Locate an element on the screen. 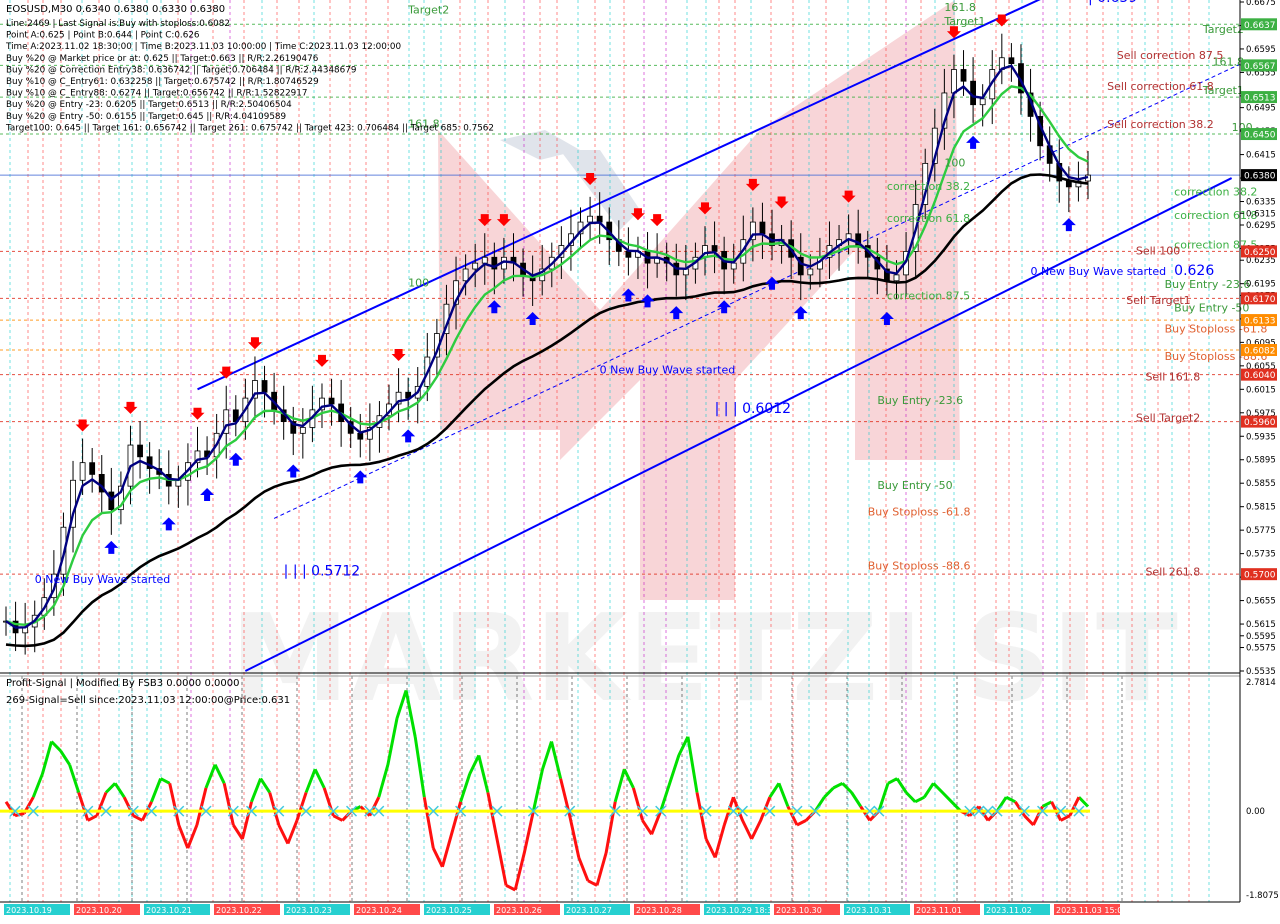 This screenshot has width=1280, height=924. level-label: 161.8 is located at coordinates (960, 7).